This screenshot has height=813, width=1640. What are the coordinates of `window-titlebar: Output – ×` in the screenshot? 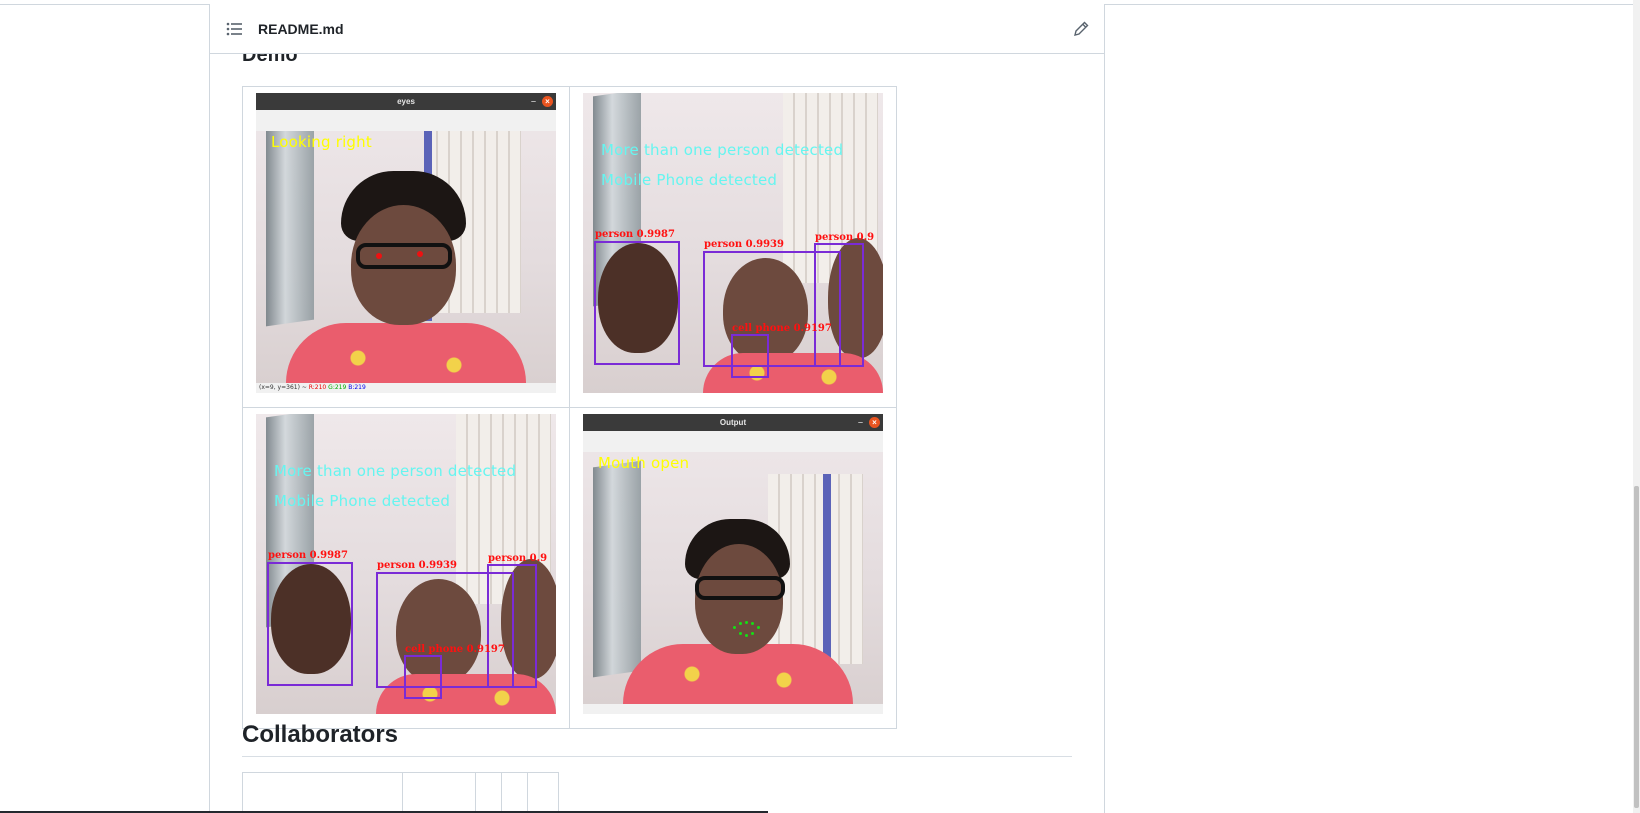 It's located at (733, 422).